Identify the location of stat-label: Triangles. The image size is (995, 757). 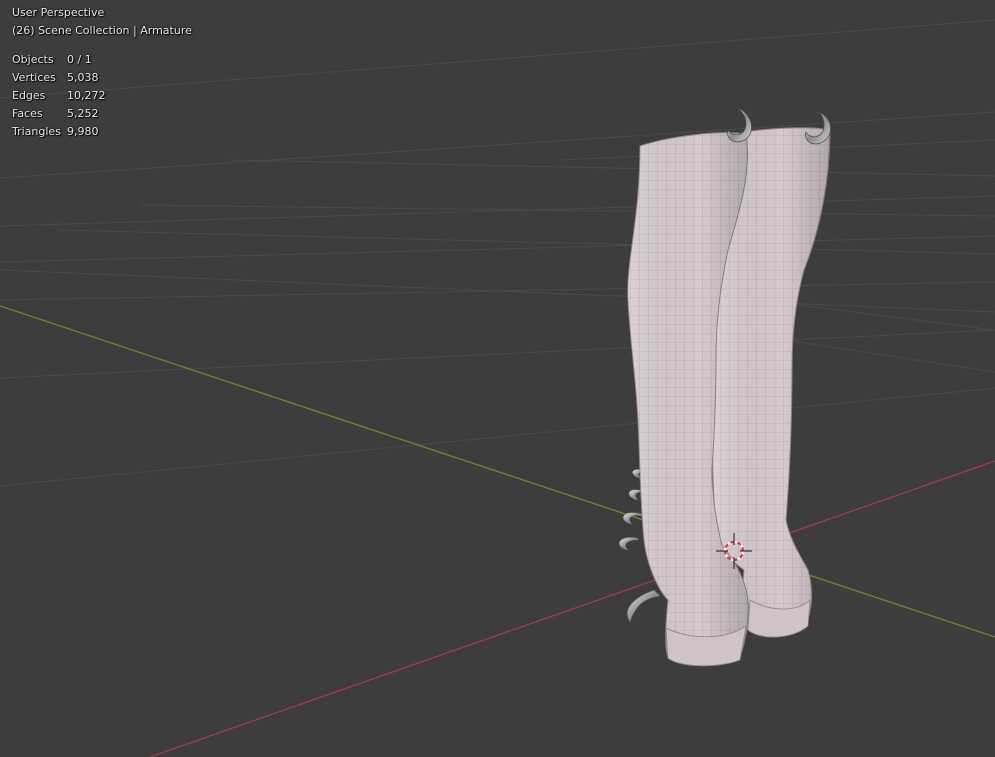
(36, 131).